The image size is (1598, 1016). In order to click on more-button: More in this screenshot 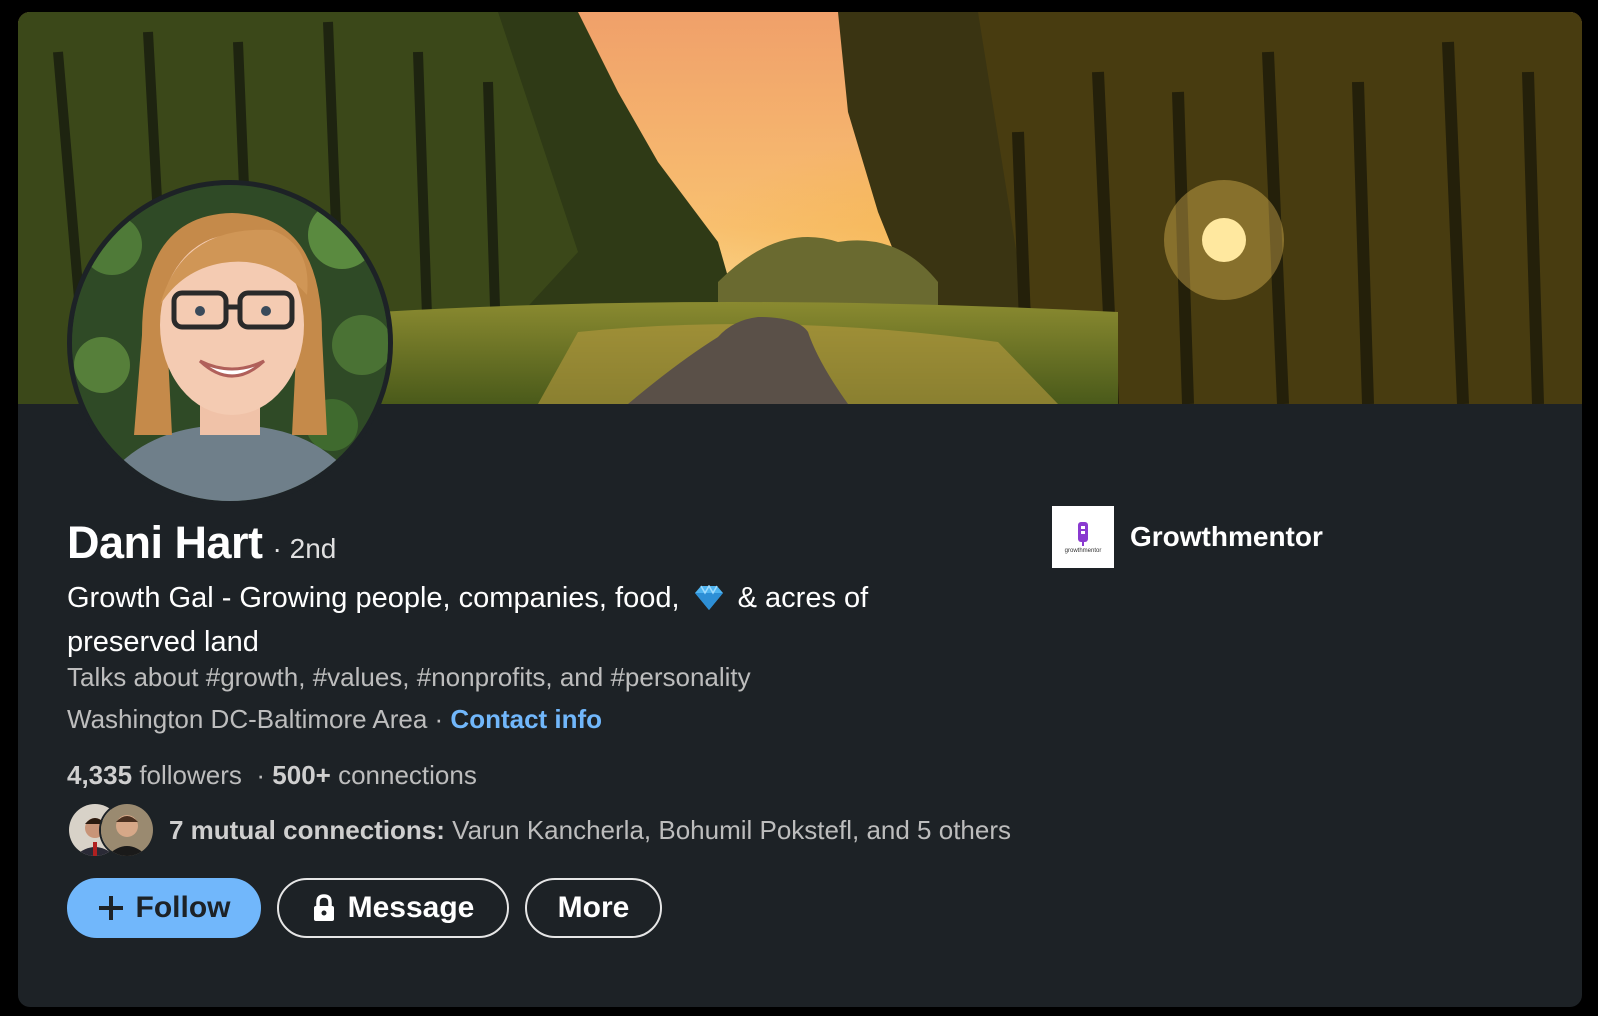, I will do `click(593, 908)`.